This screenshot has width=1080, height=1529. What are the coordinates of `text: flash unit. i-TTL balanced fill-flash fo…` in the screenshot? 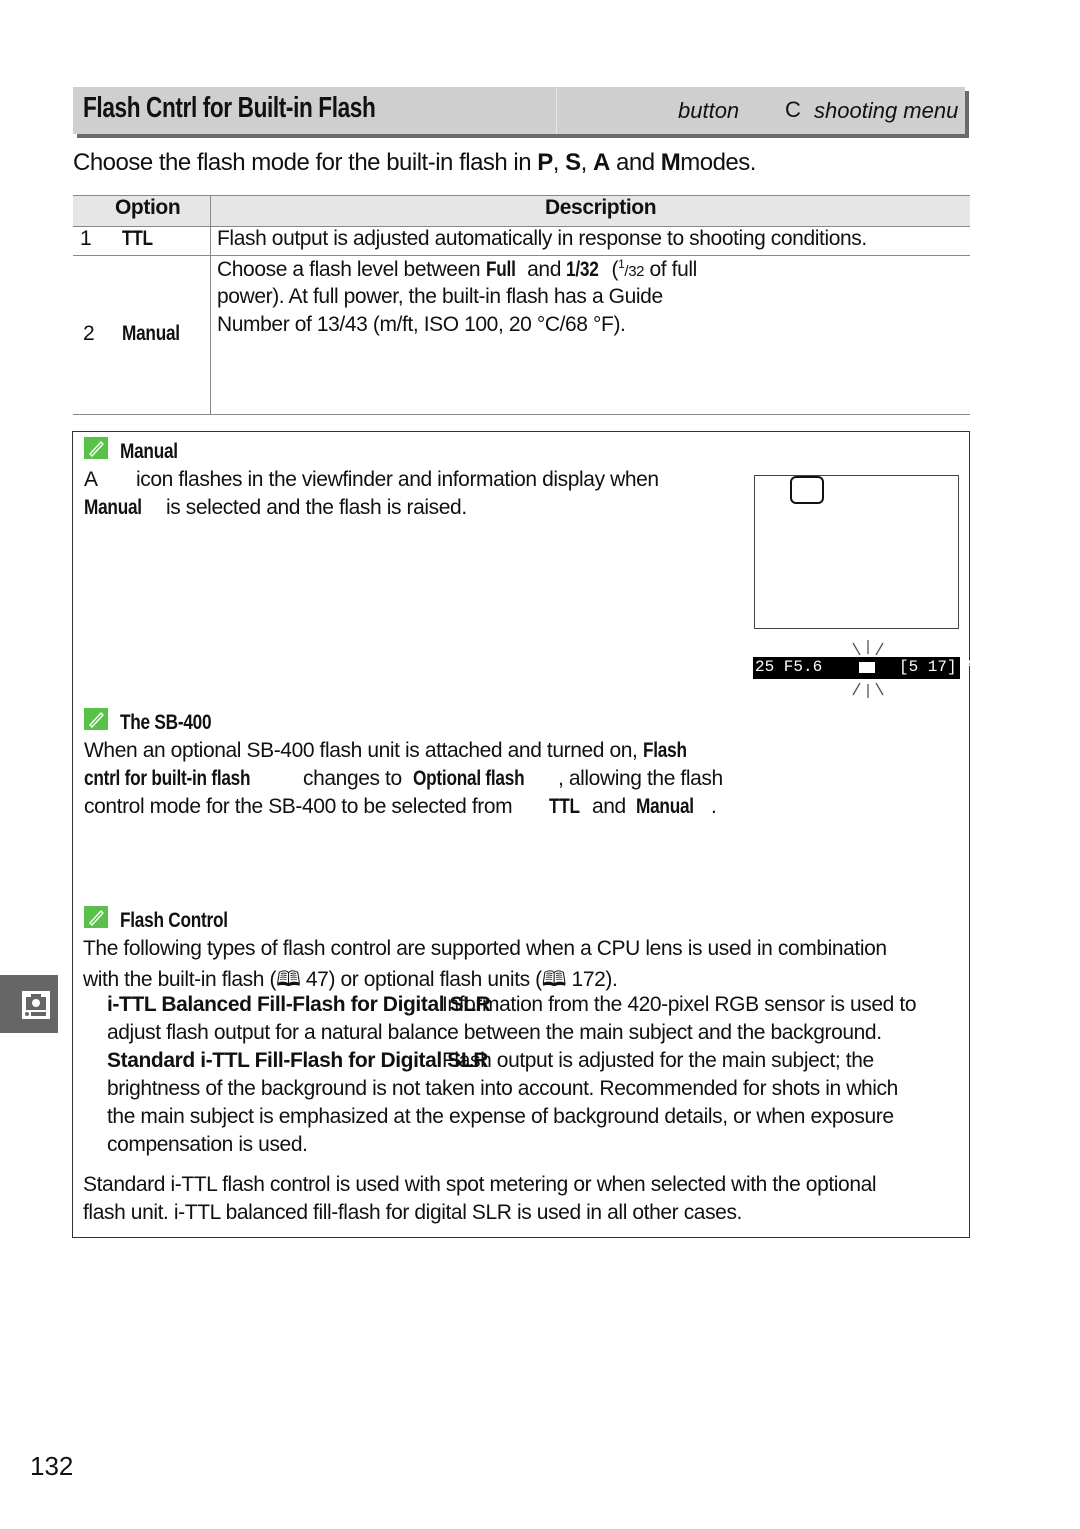 It's located at (412, 1212).